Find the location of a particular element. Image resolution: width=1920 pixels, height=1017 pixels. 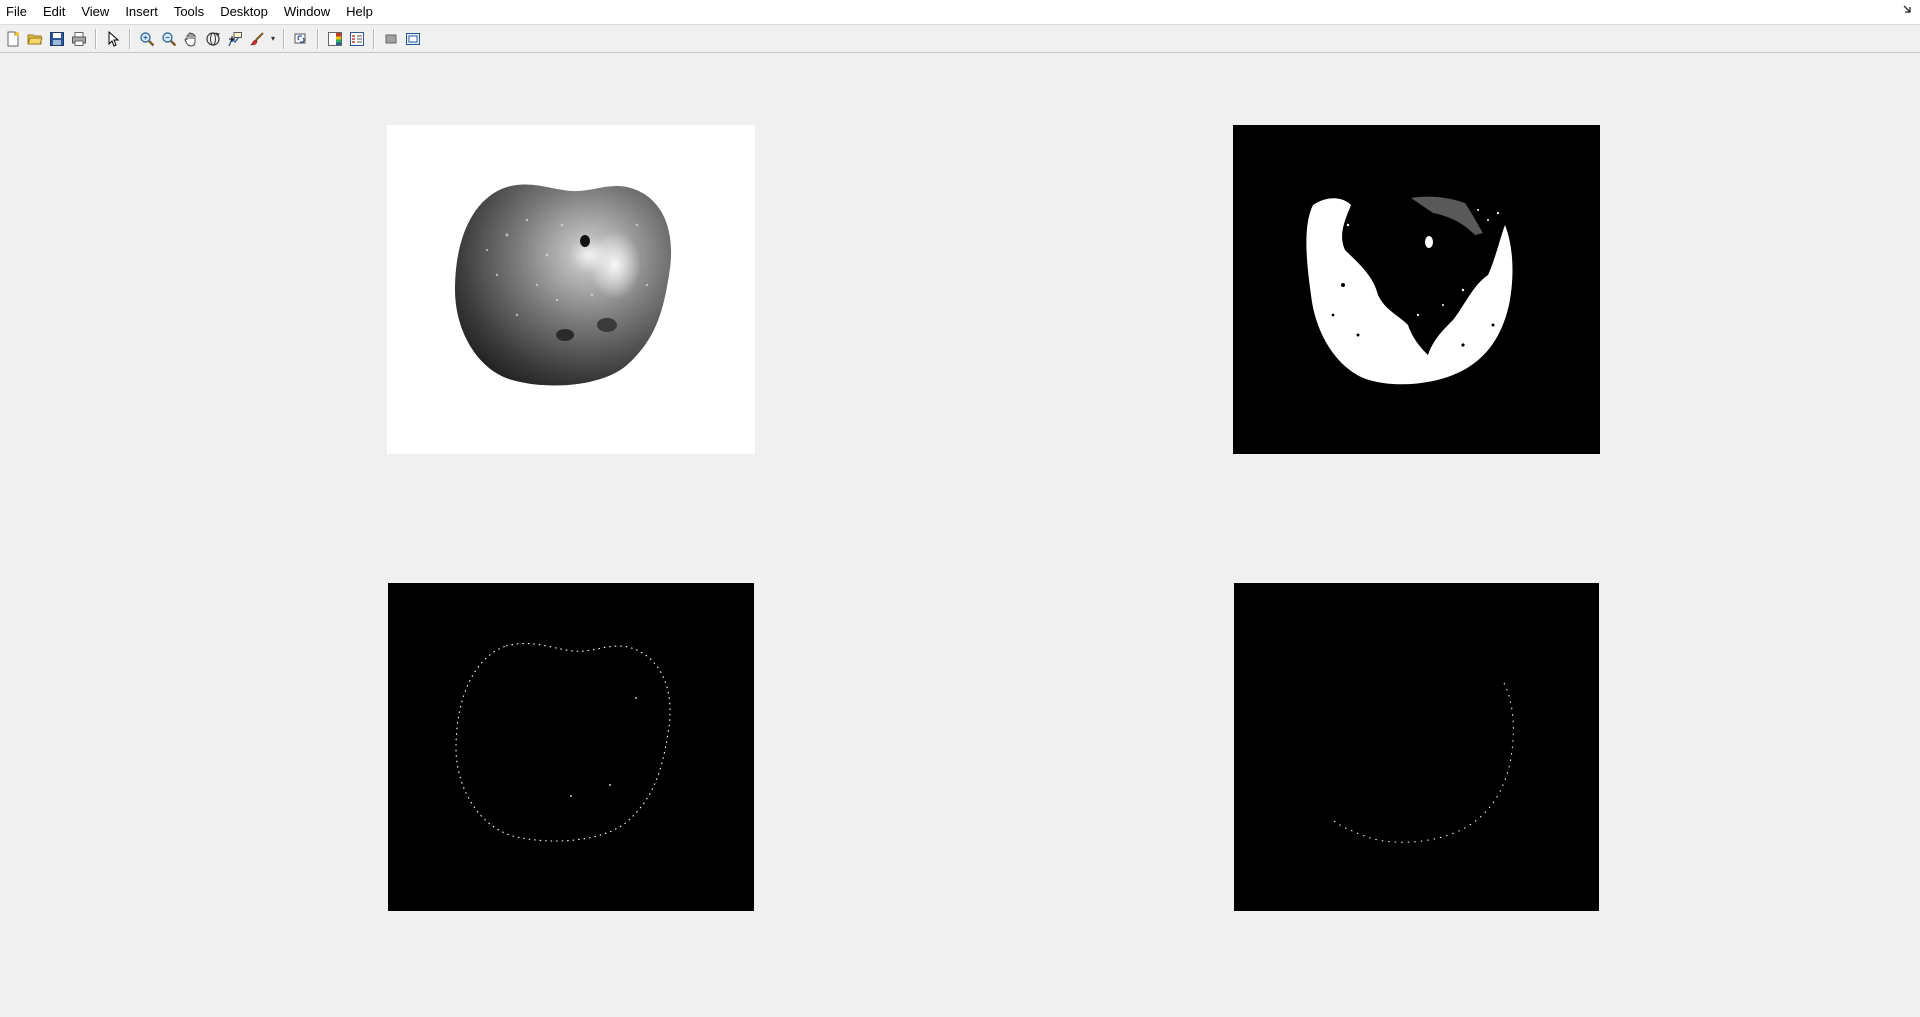

axes-grayscale-apple is located at coordinates (571, 289).